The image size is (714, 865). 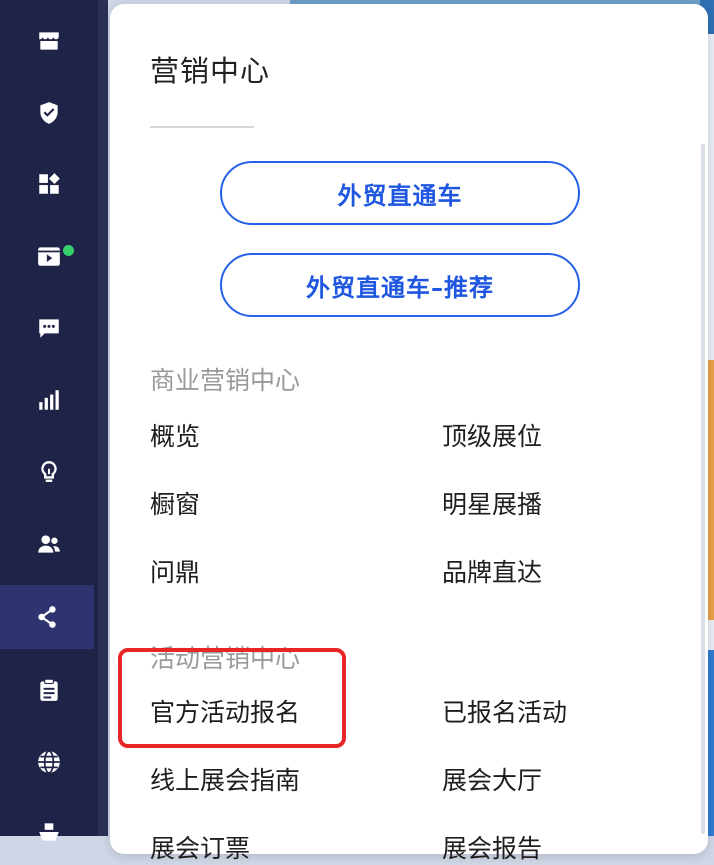 I want to click on menu-item-showcase: 橱窗, so click(x=175, y=503).